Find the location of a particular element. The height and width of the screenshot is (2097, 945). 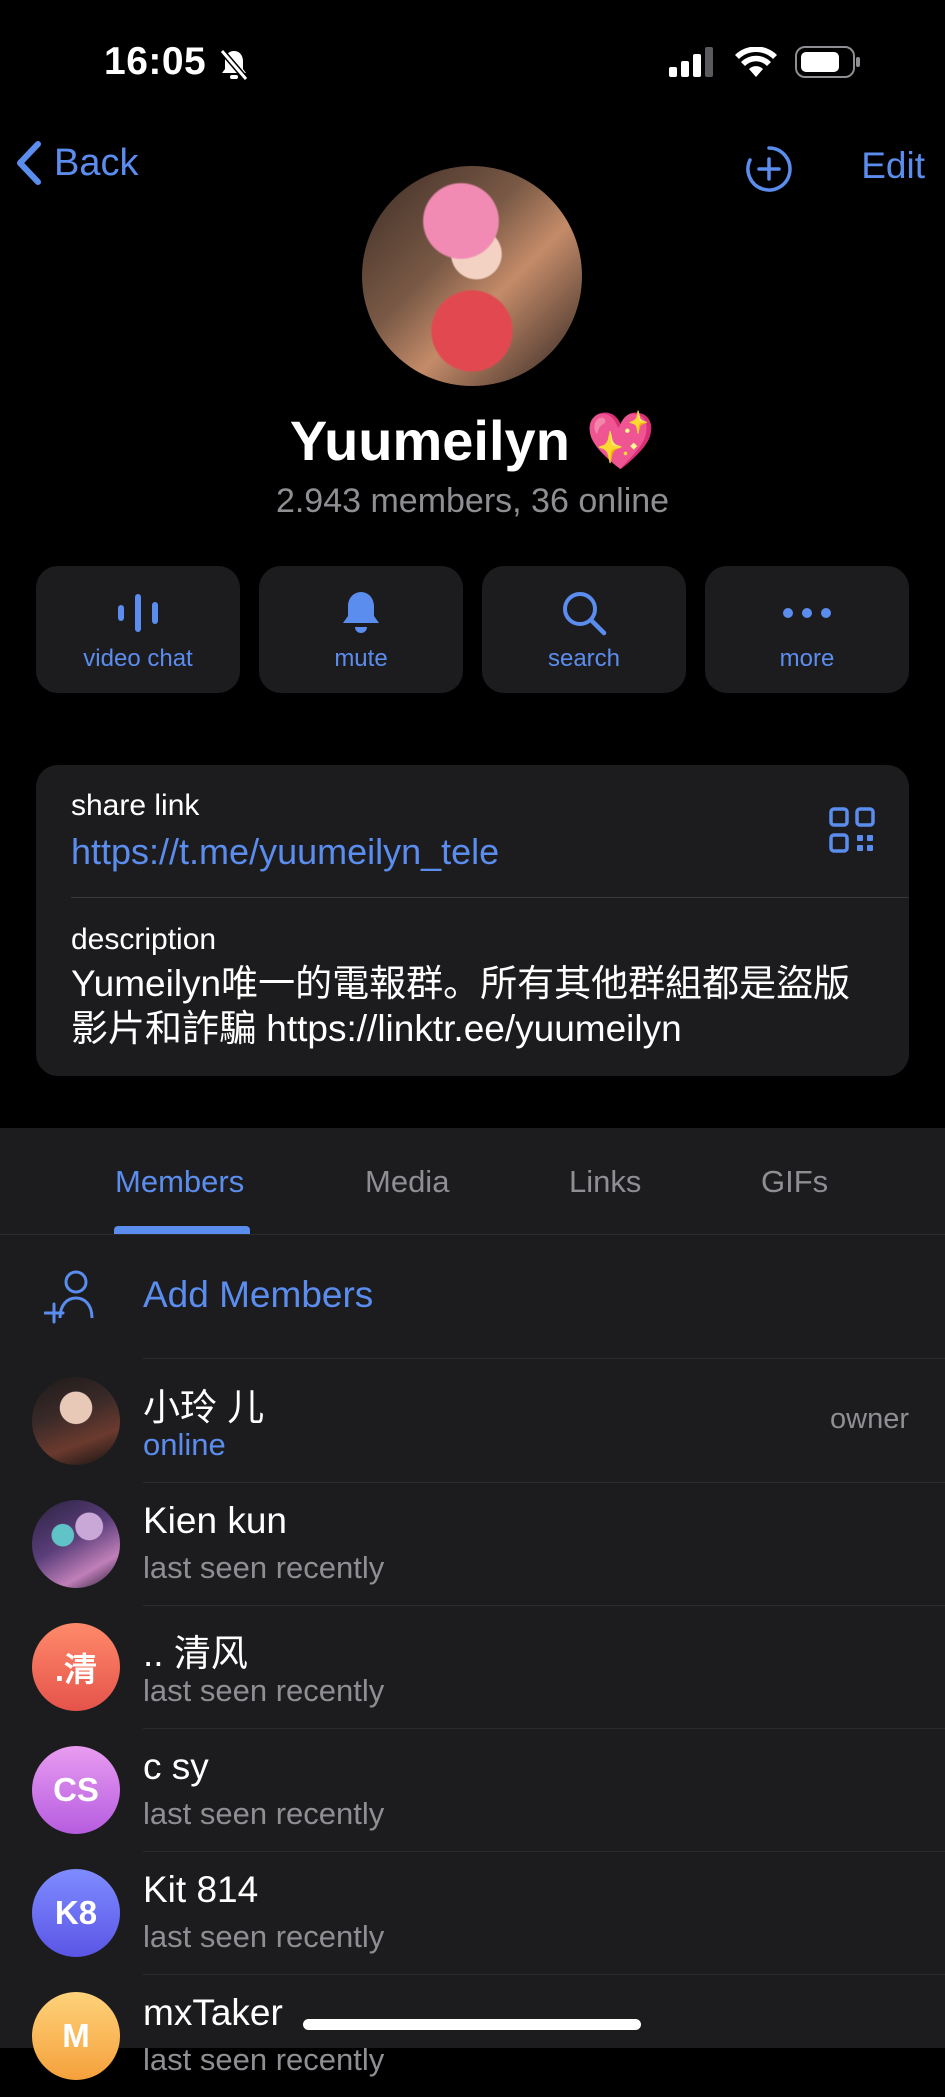

member-name: Kien kun is located at coordinates (215, 1520).